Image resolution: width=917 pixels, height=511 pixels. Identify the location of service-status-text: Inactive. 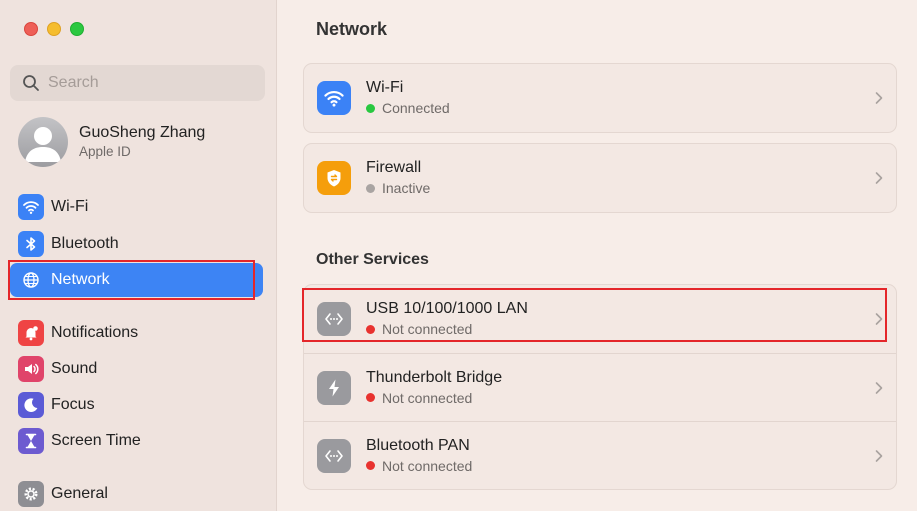
(406, 188).